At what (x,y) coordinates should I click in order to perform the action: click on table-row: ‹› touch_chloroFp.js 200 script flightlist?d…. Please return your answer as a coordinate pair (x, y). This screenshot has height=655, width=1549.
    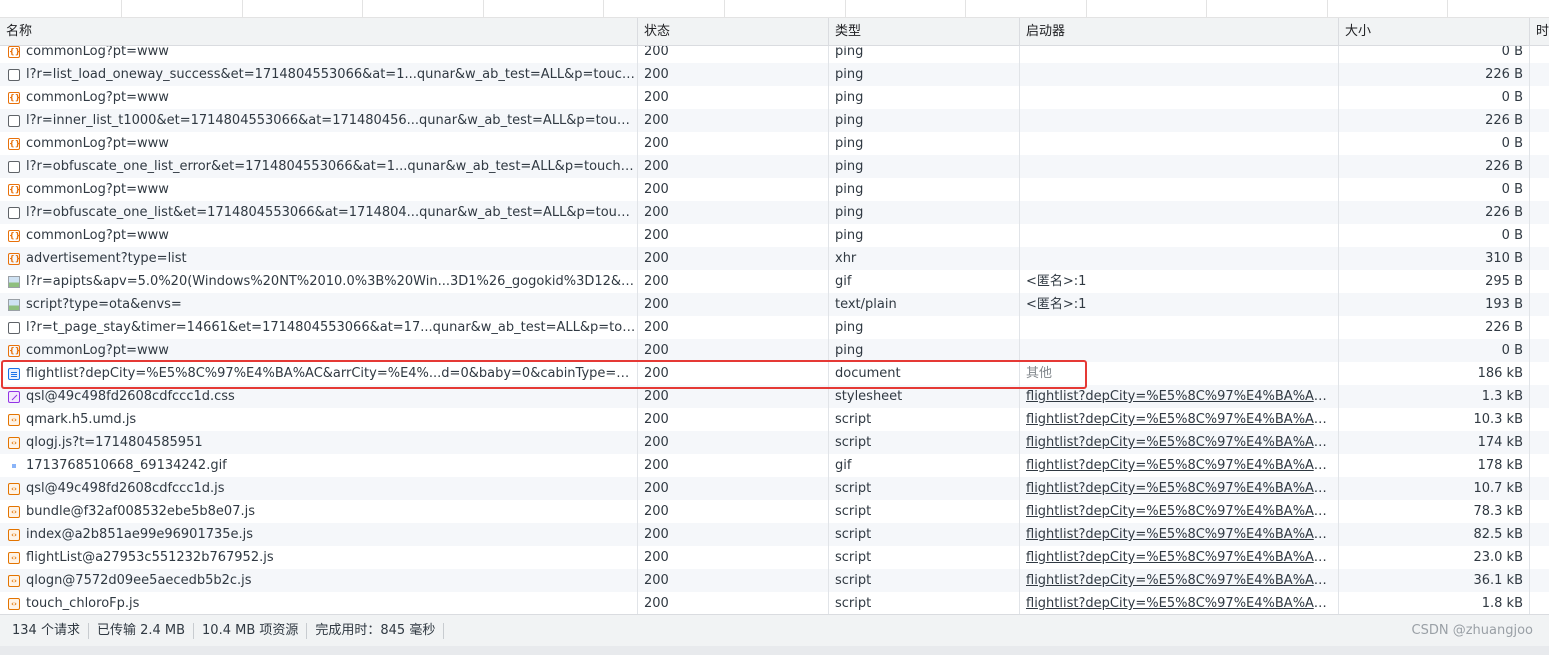
    Looking at the image, I should click on (774, 603).